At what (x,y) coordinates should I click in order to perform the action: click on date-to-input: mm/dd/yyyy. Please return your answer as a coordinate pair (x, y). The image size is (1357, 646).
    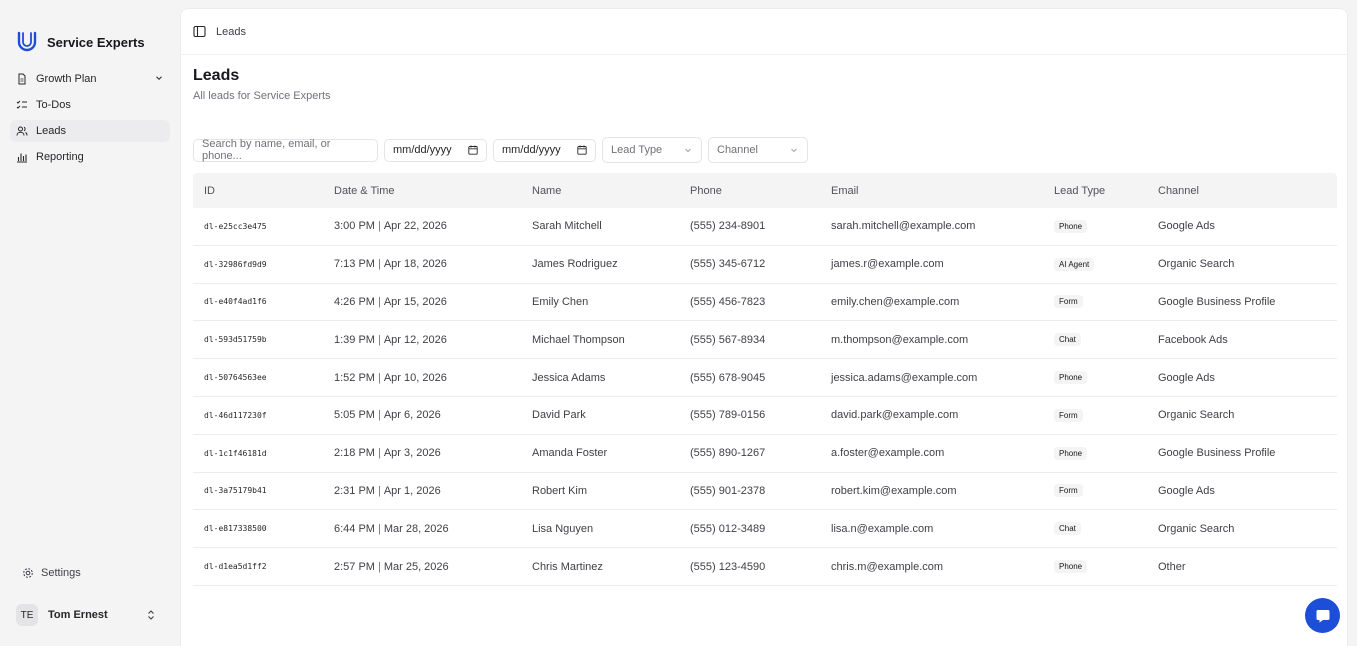
    Looking at the image, I should click on (544, 150).